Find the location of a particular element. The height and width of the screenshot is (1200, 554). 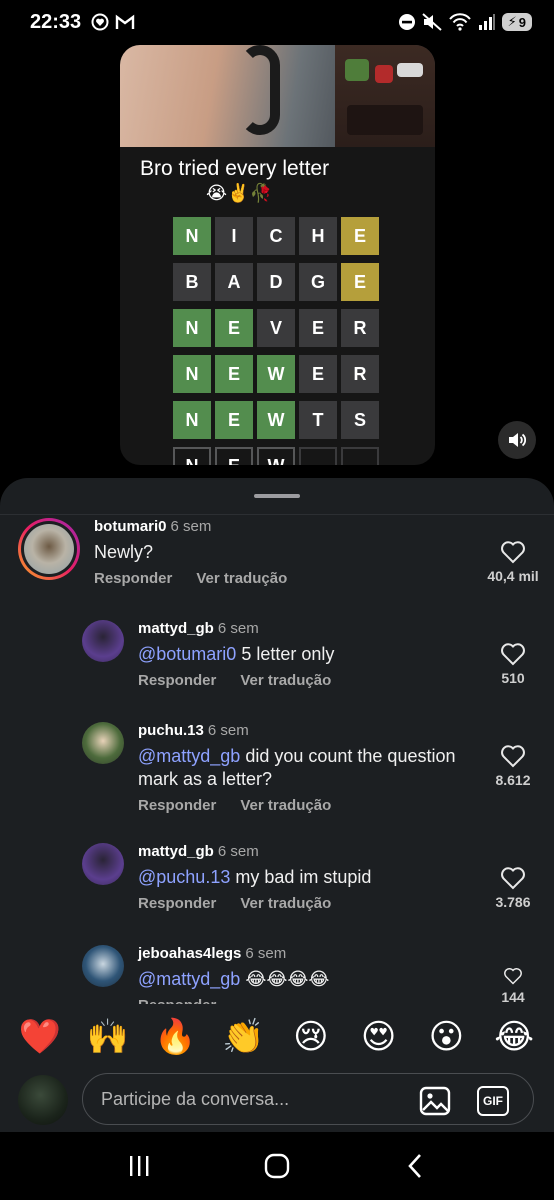

comment-text: @botumari0 5 letter only is located at coordinates (236, 654).